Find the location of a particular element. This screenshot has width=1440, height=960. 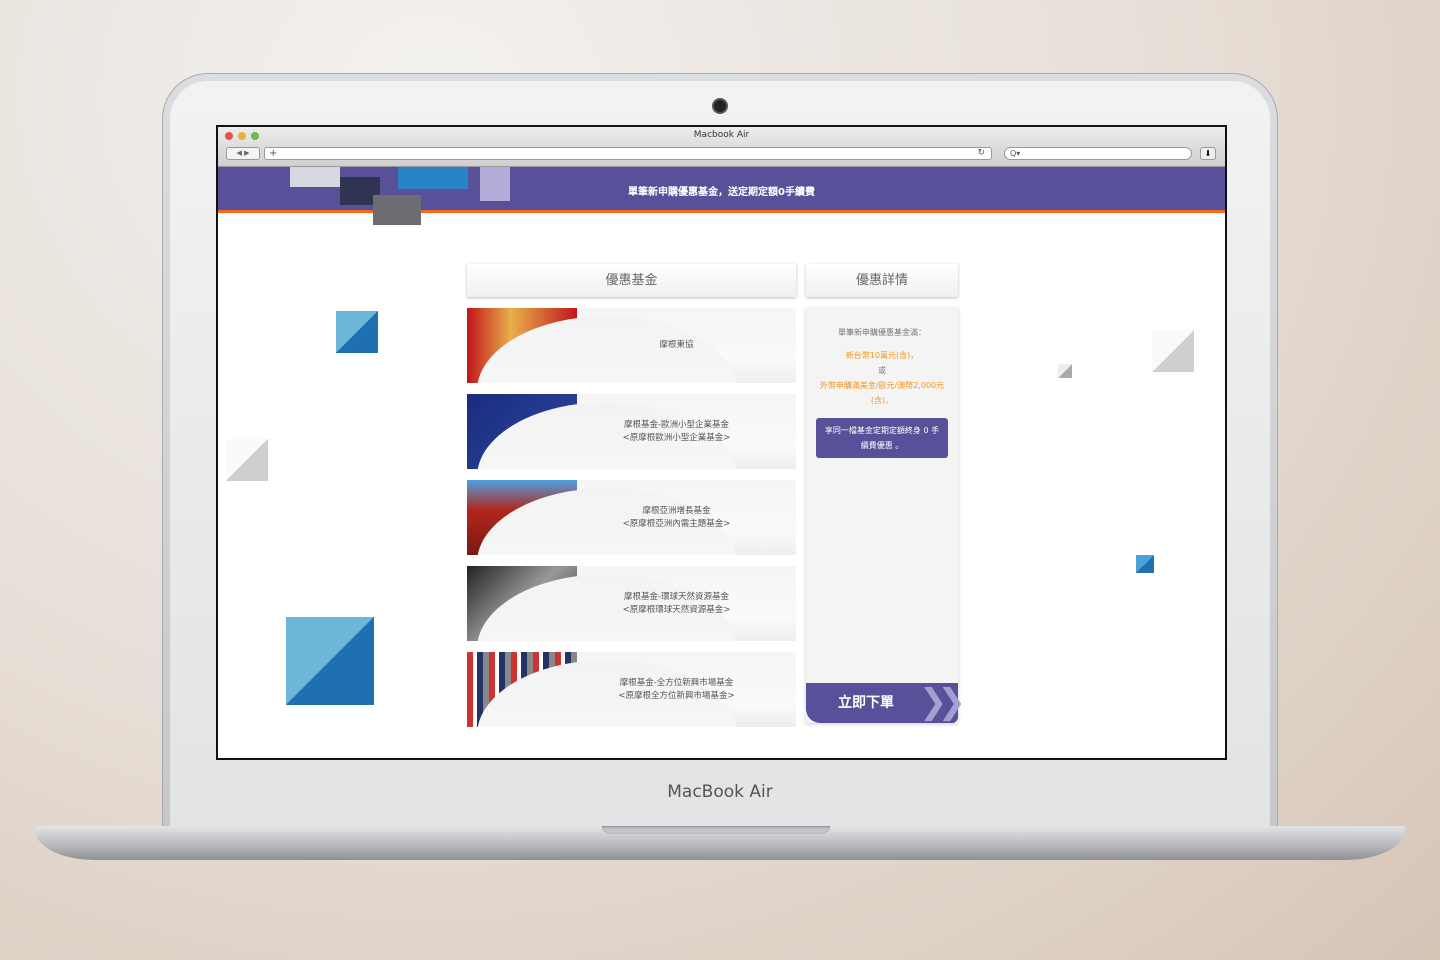

fund-card: 摩根東協 is located at coordinates (631, 345).